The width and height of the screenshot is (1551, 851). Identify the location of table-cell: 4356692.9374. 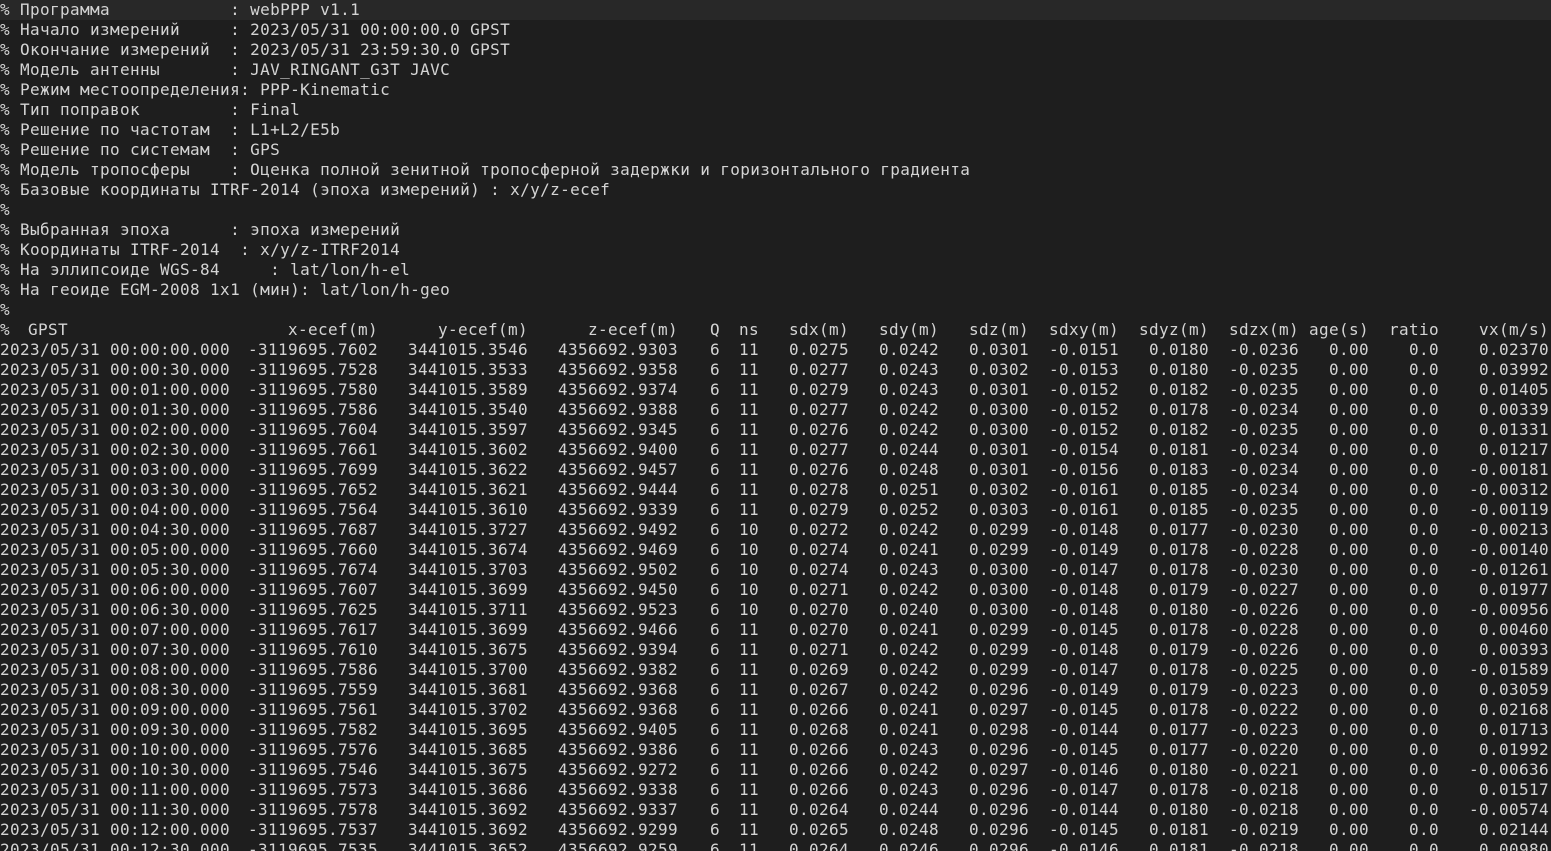
(617, 389).